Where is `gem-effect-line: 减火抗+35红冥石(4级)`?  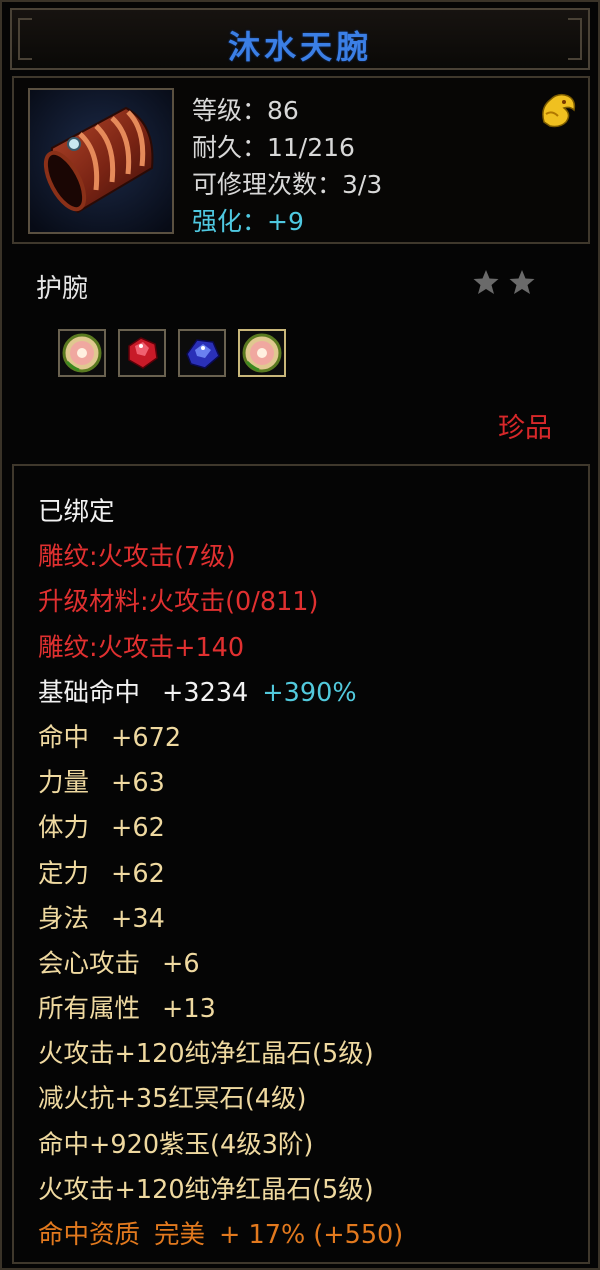
gem-effect-line: 减火抗+35红冥石(4级) is located at coordinates (172, 1099).